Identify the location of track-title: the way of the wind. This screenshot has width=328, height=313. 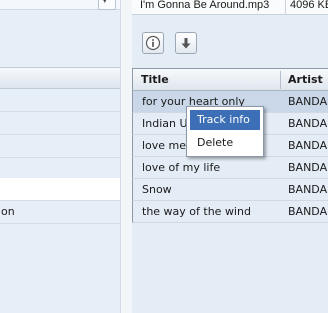
(196, 211).